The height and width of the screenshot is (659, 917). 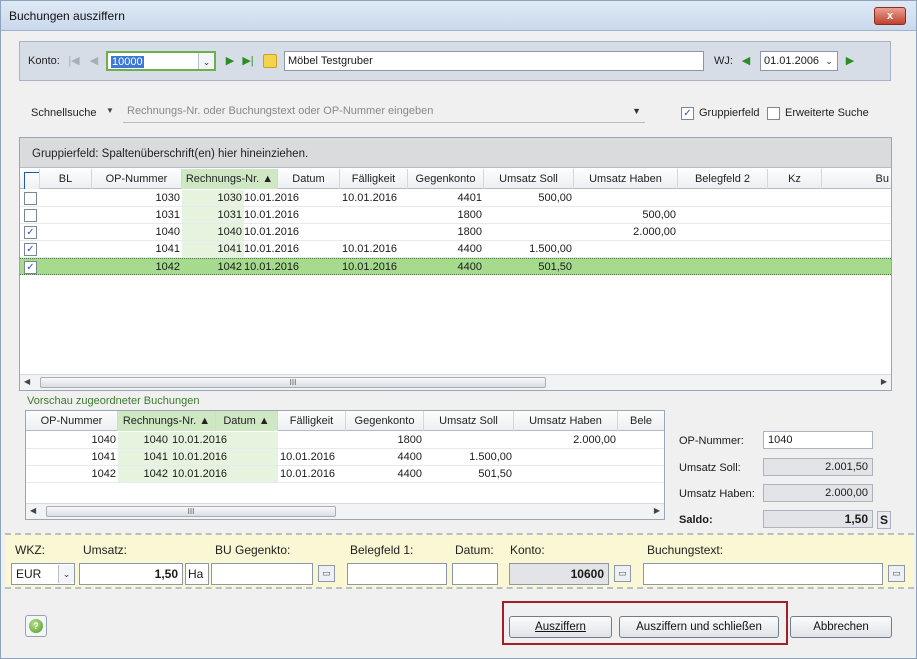 What do you see at coordinates (455, 198) in the screenshot?
I see `table-row: 1030 1030 10.01.2016 10.01.2016 4401 500,00` at bounding box center [455, 198].